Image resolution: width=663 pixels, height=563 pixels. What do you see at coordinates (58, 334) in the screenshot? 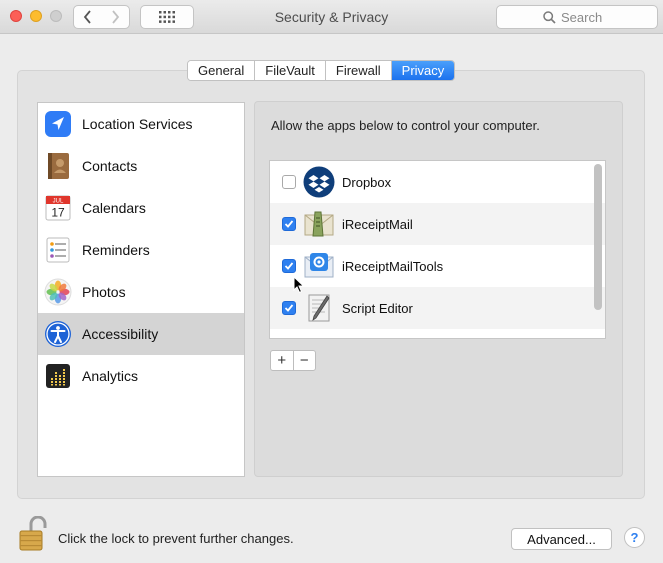
I see `accessibility-person-icon` at bounding box center [58, 334].